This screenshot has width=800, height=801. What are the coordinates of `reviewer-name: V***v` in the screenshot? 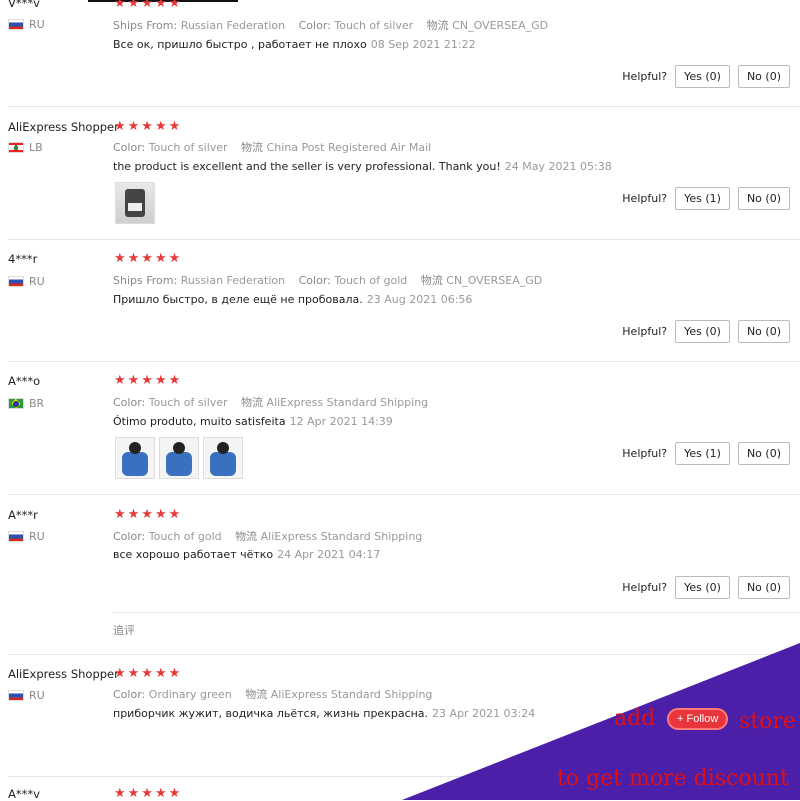 It's located at (24, 5).